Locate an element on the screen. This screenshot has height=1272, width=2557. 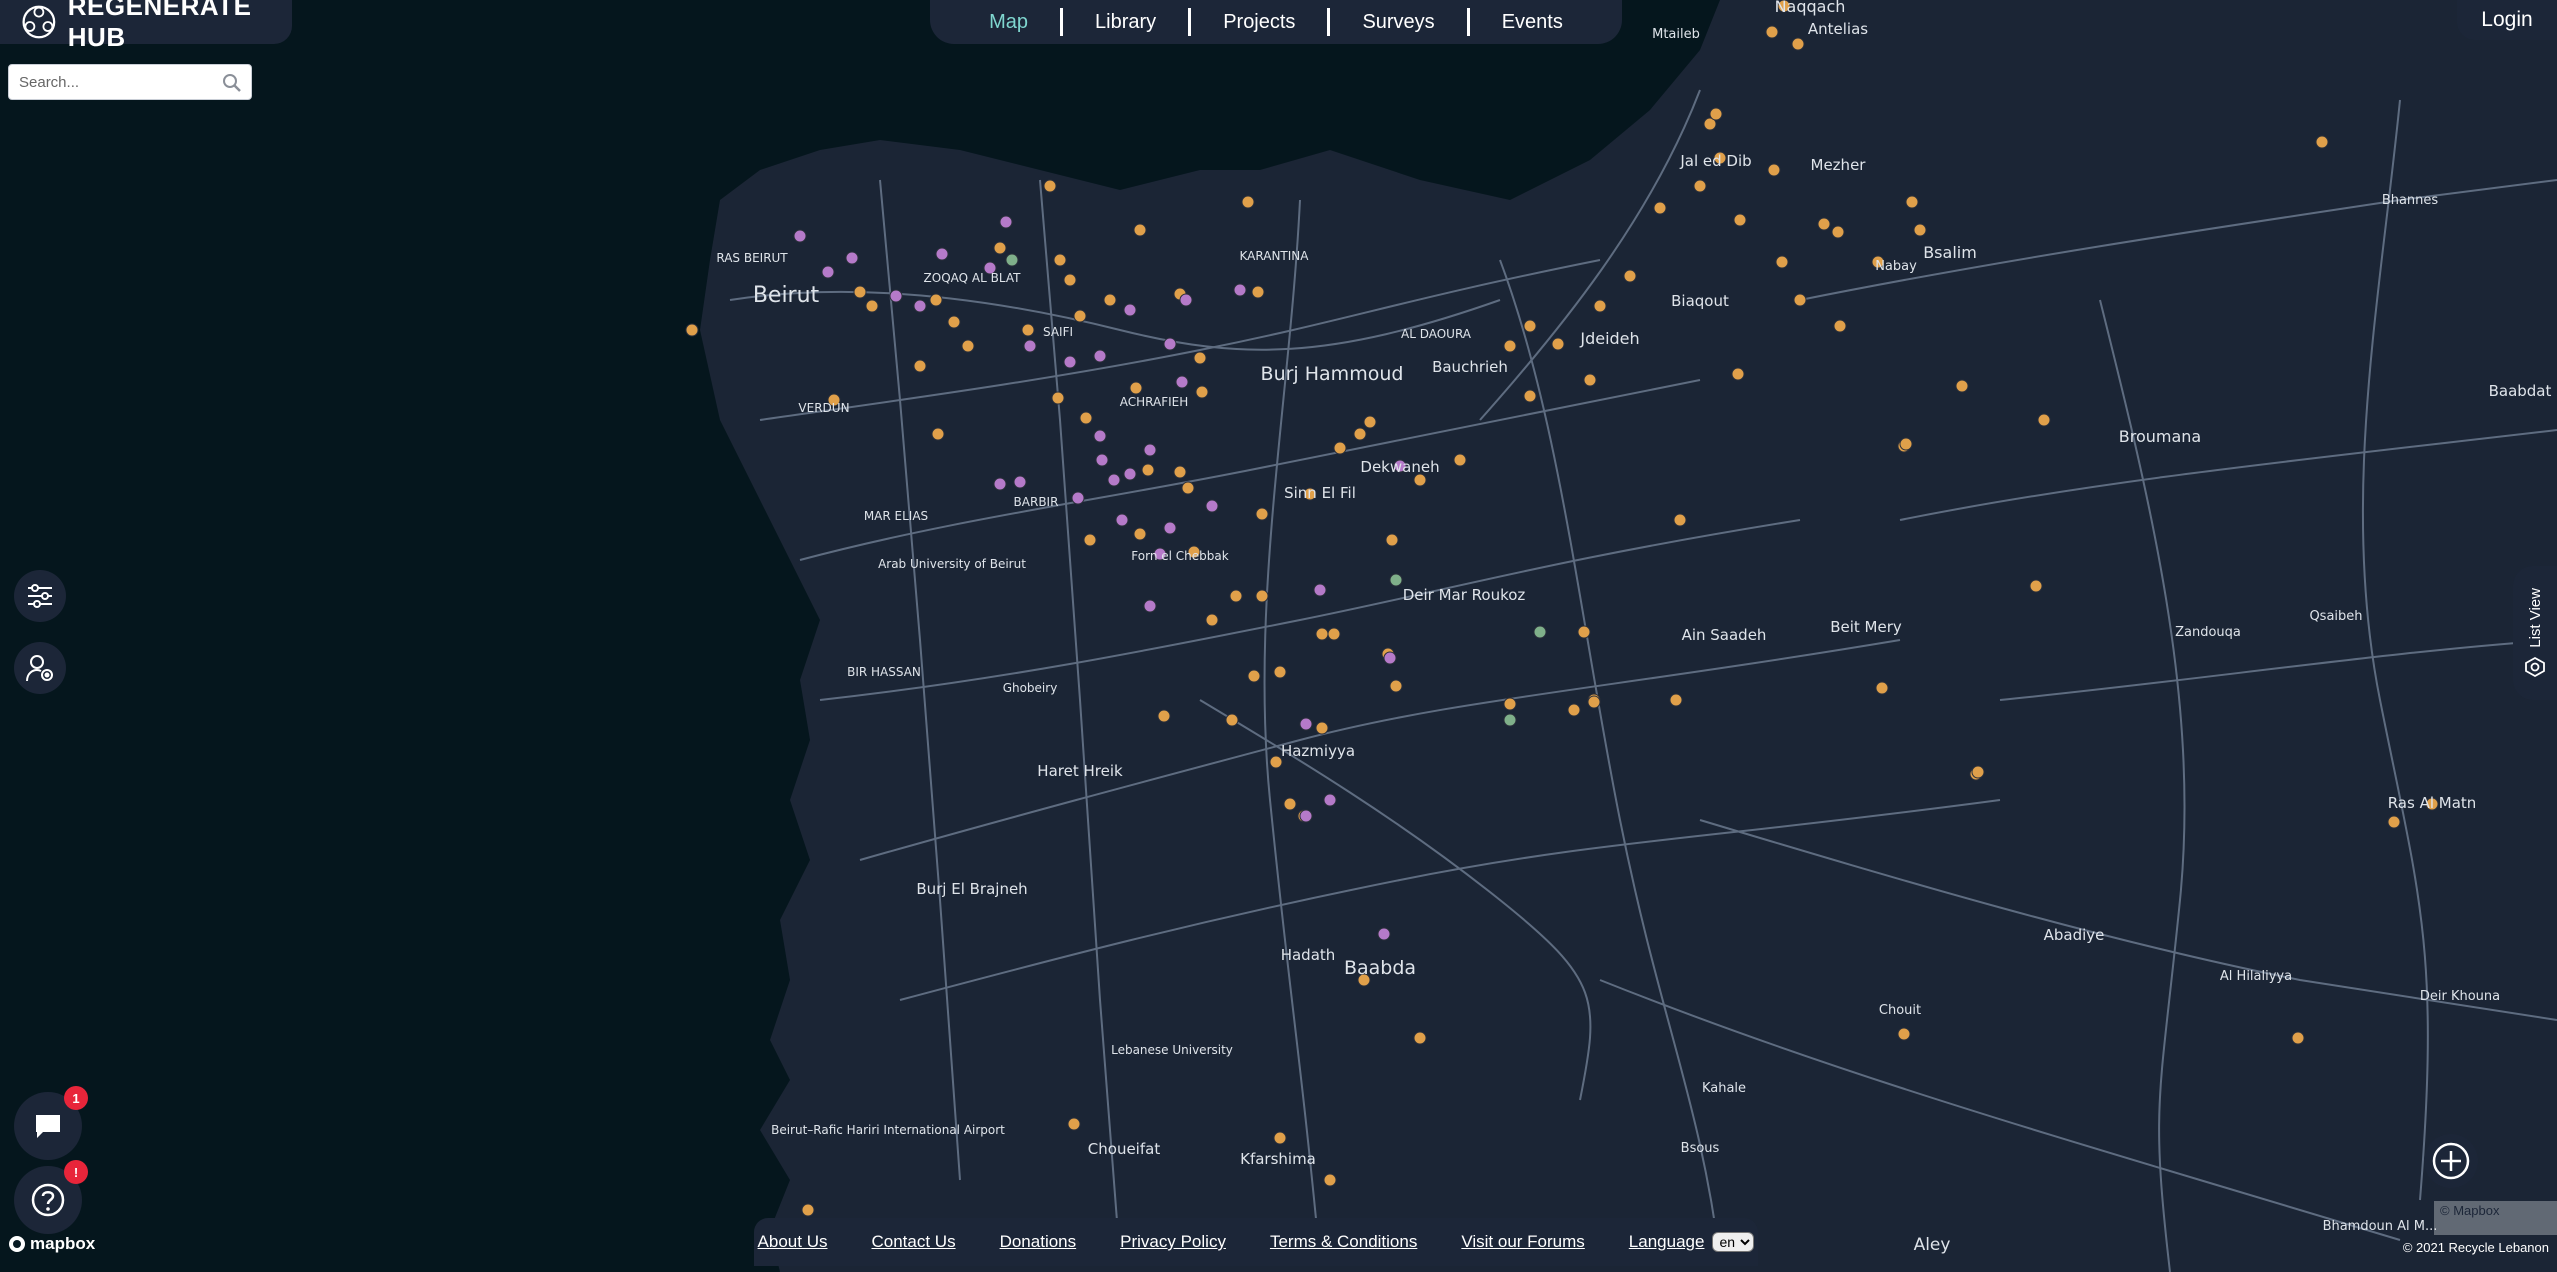
chat-button: 1 is located at coordinates (51, 1123).